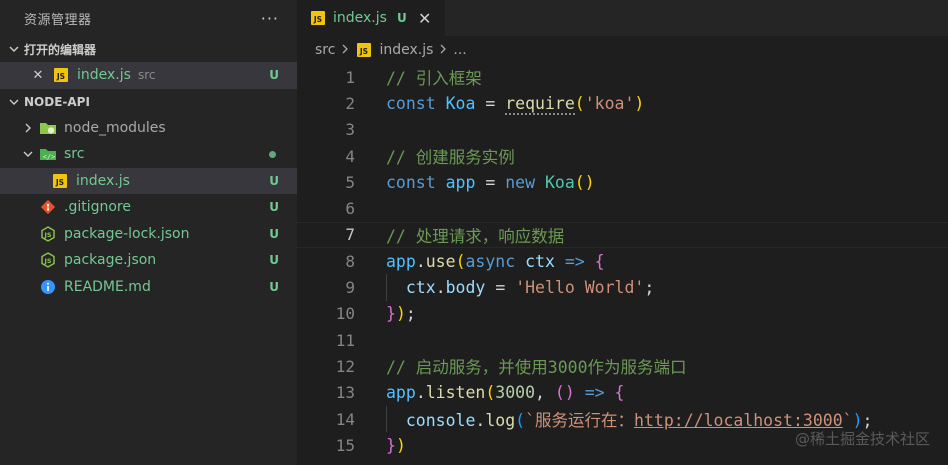 This screenshot has width=948, height=465. Describe the element at coordinates (350, 261) in the screenshot. I see `line-number: 8` at that location.